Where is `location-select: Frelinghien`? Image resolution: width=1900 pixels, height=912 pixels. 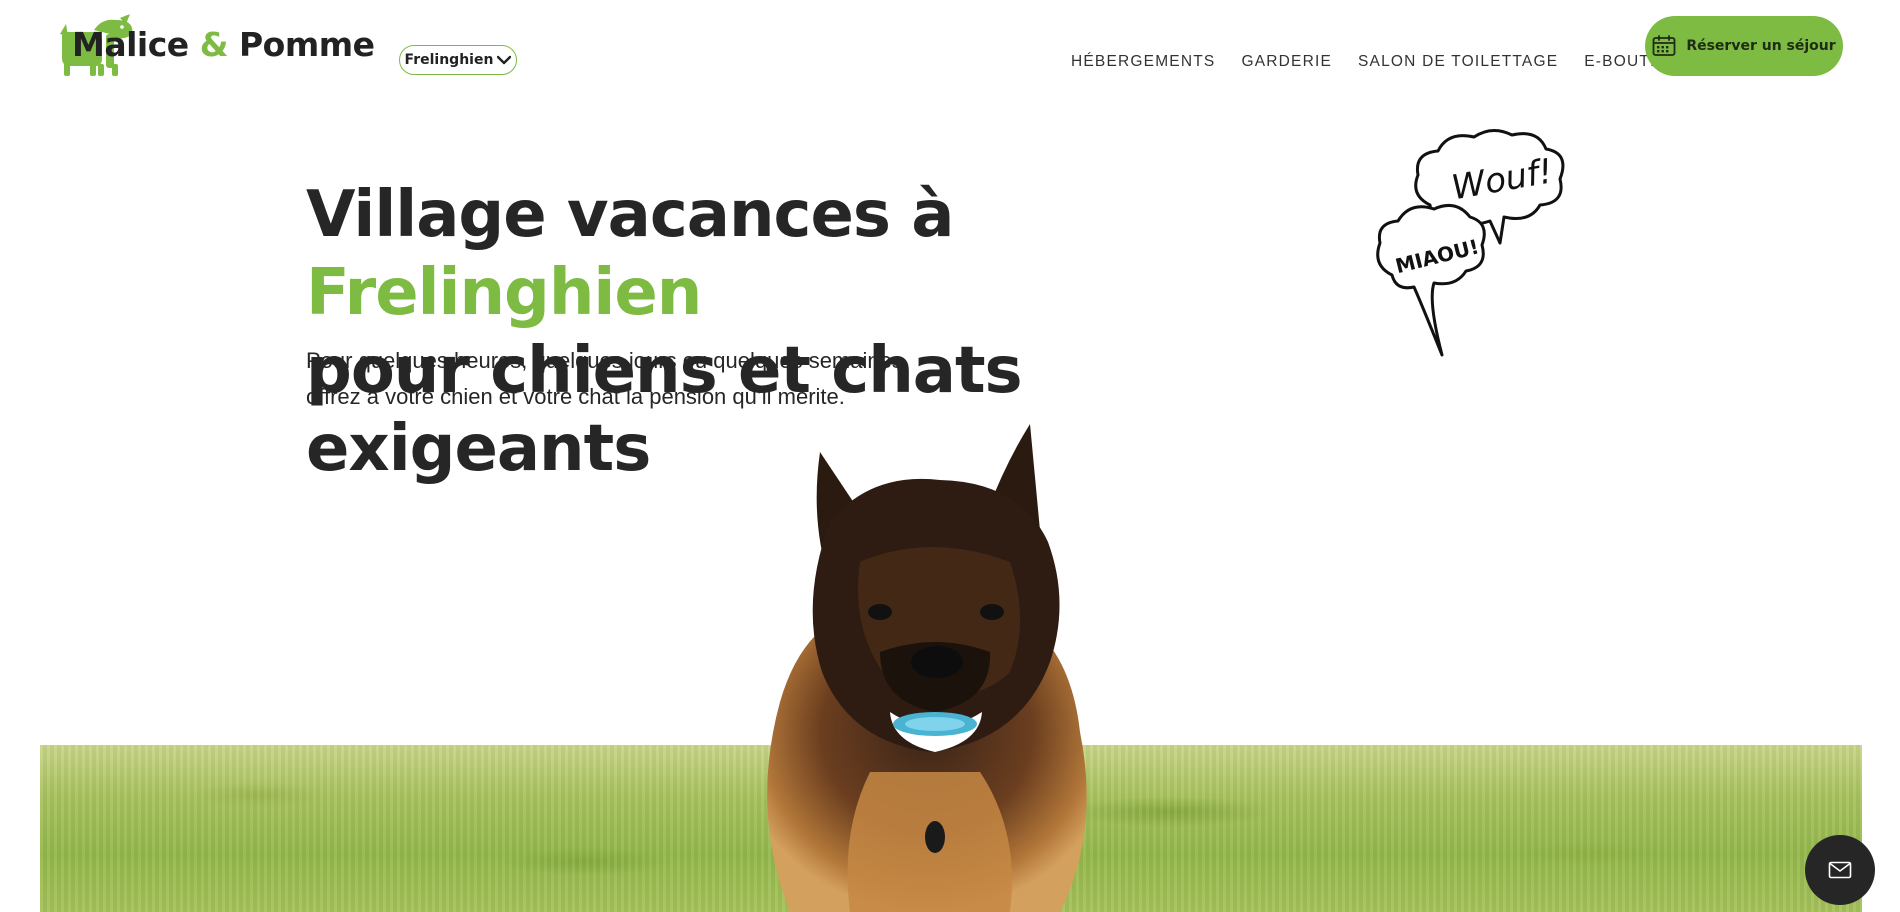 location-select: Frelinghien is located at coordinates (458, 60).